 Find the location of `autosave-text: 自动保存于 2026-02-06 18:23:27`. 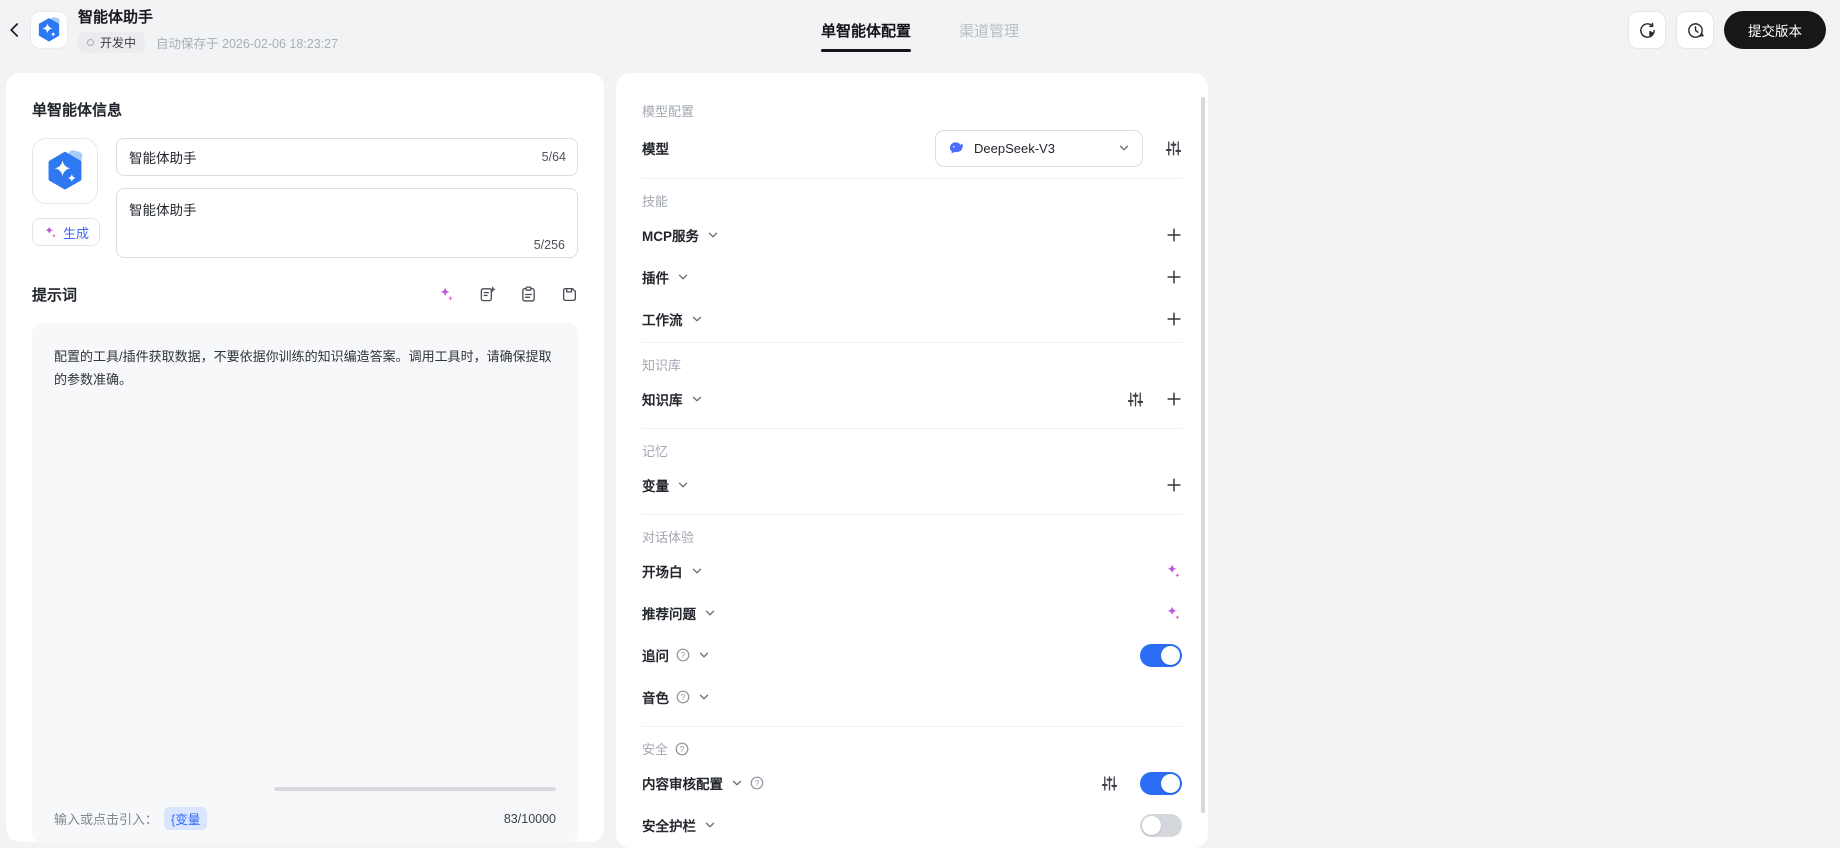

autosave-text: 自动保存于 2026-02-06 18:23:27 is located at coordinates (247, 44).